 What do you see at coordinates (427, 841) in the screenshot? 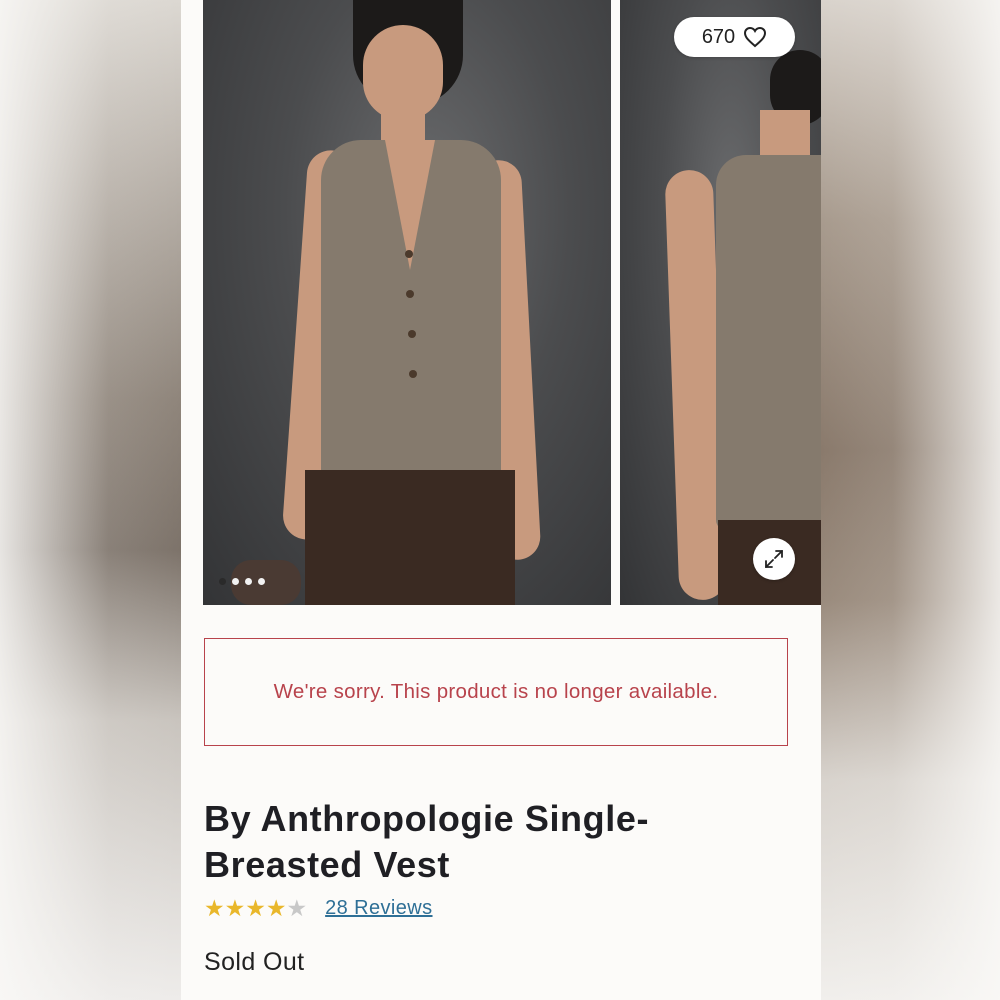
I see `product-title: By Anthropologie Single-Breasted Vest` at bounding box center [427, 841].